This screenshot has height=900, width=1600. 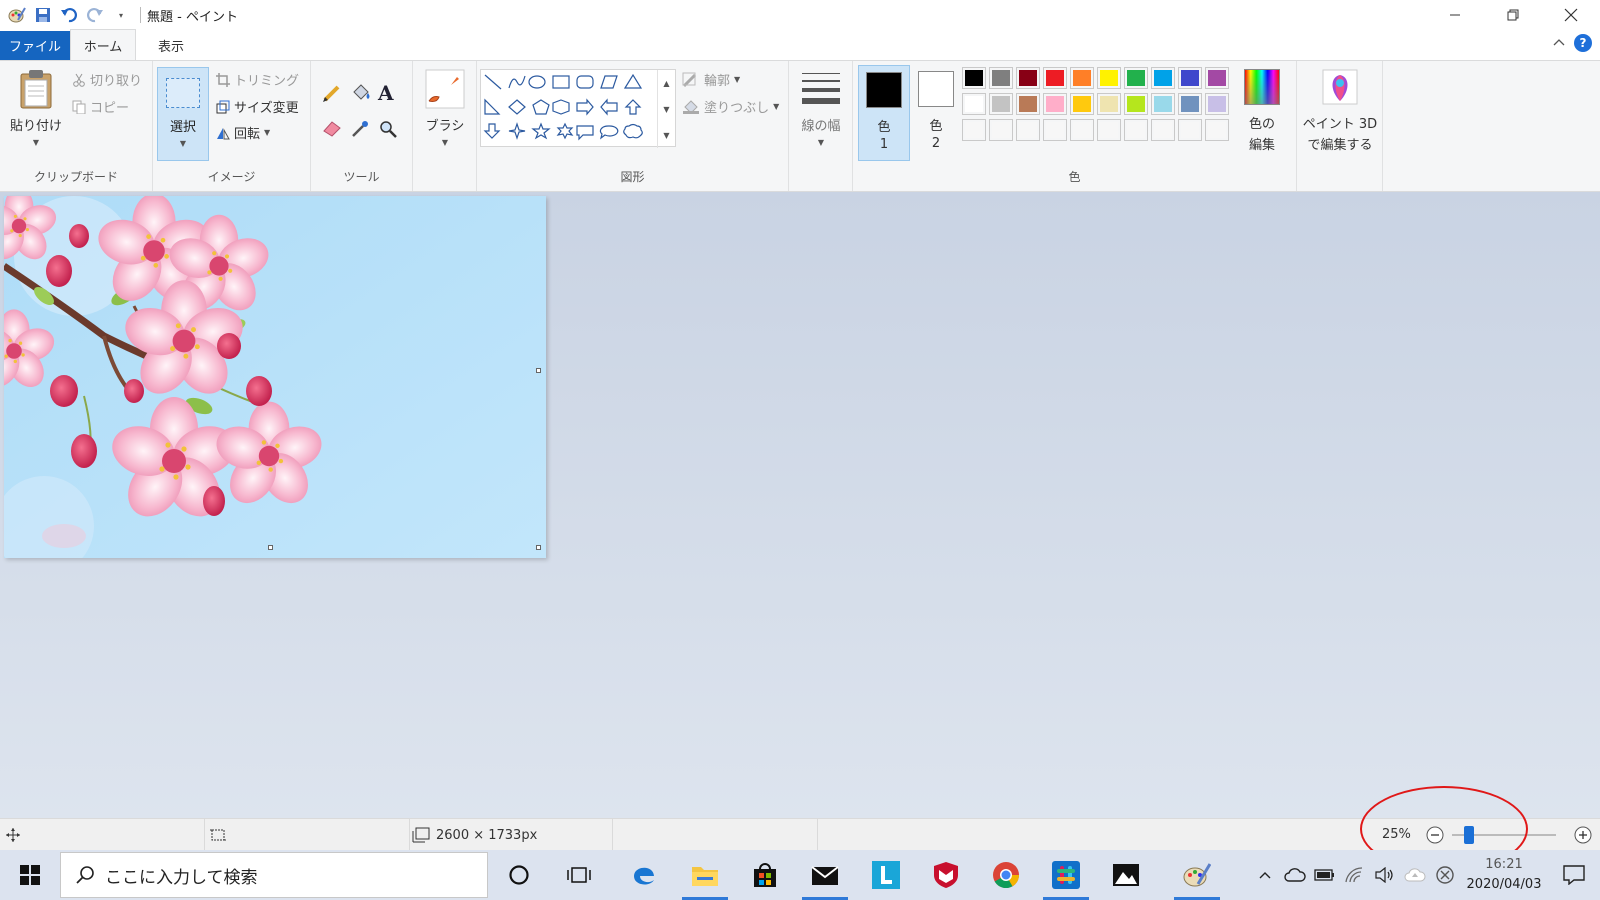 I want to click on tab-file: ファイル, so click(x=35, y=45).